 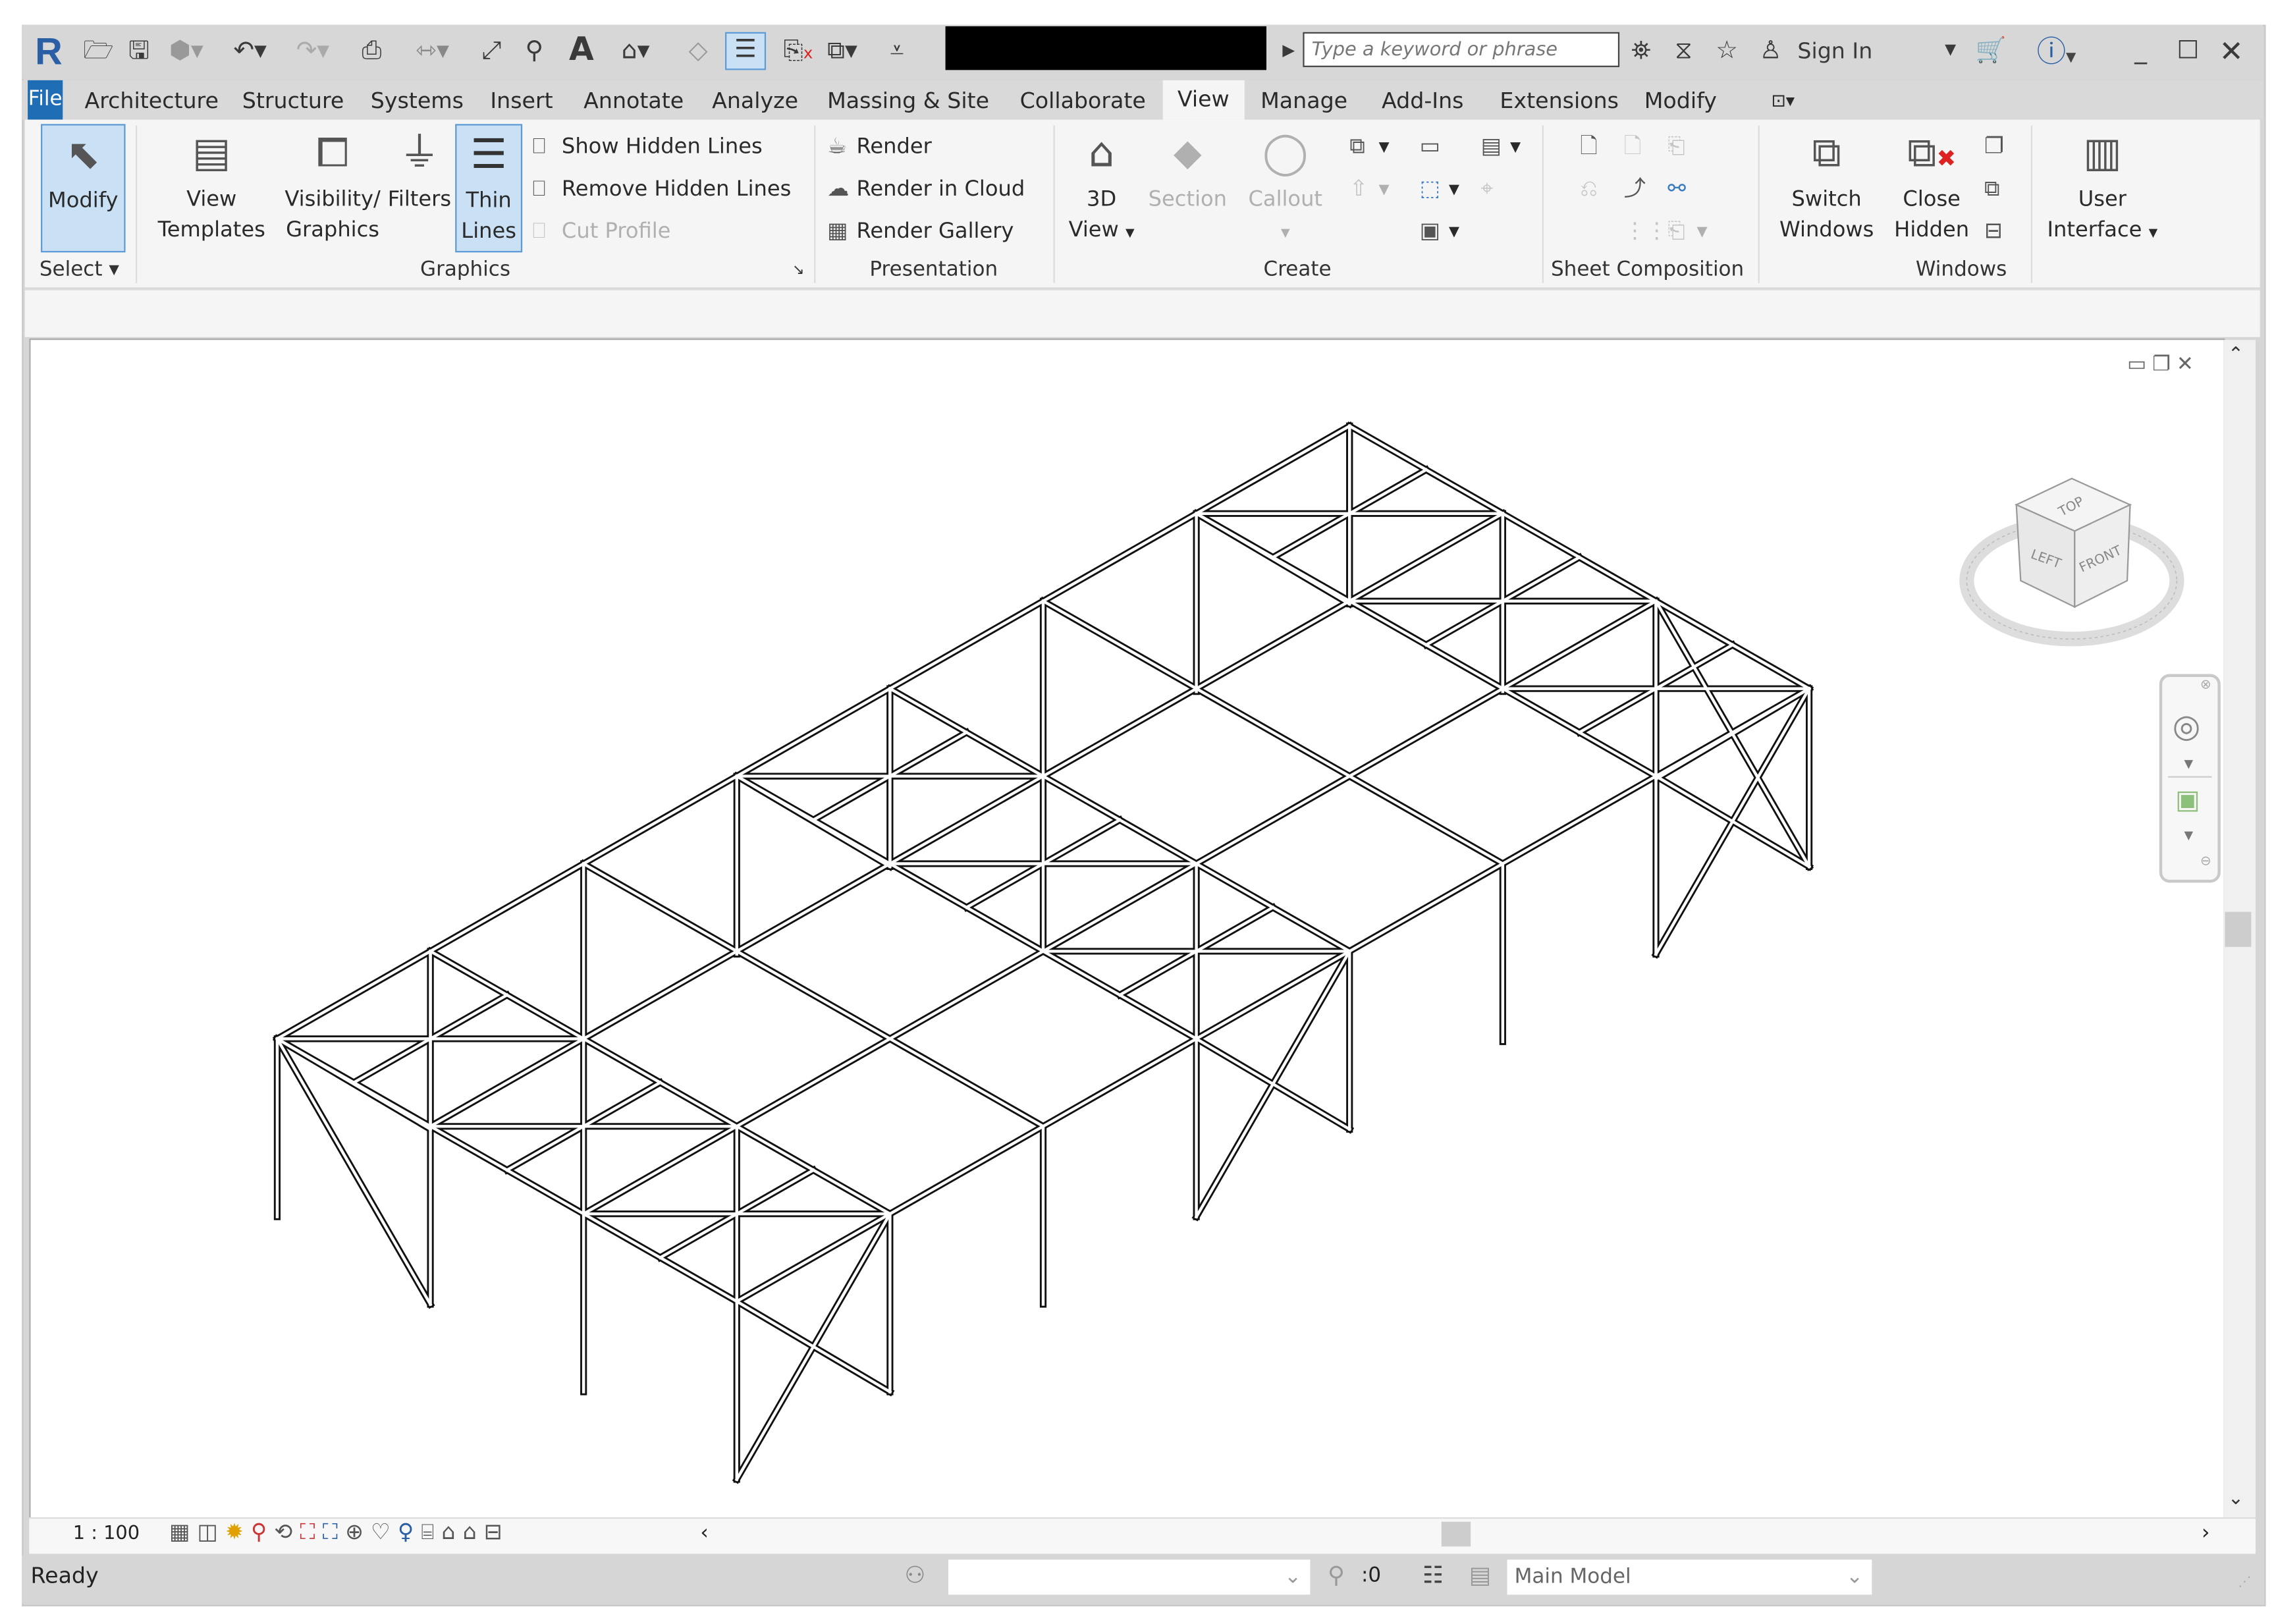 I want to click on view-restore-icon: ❐, so click(x=2164, y=364).